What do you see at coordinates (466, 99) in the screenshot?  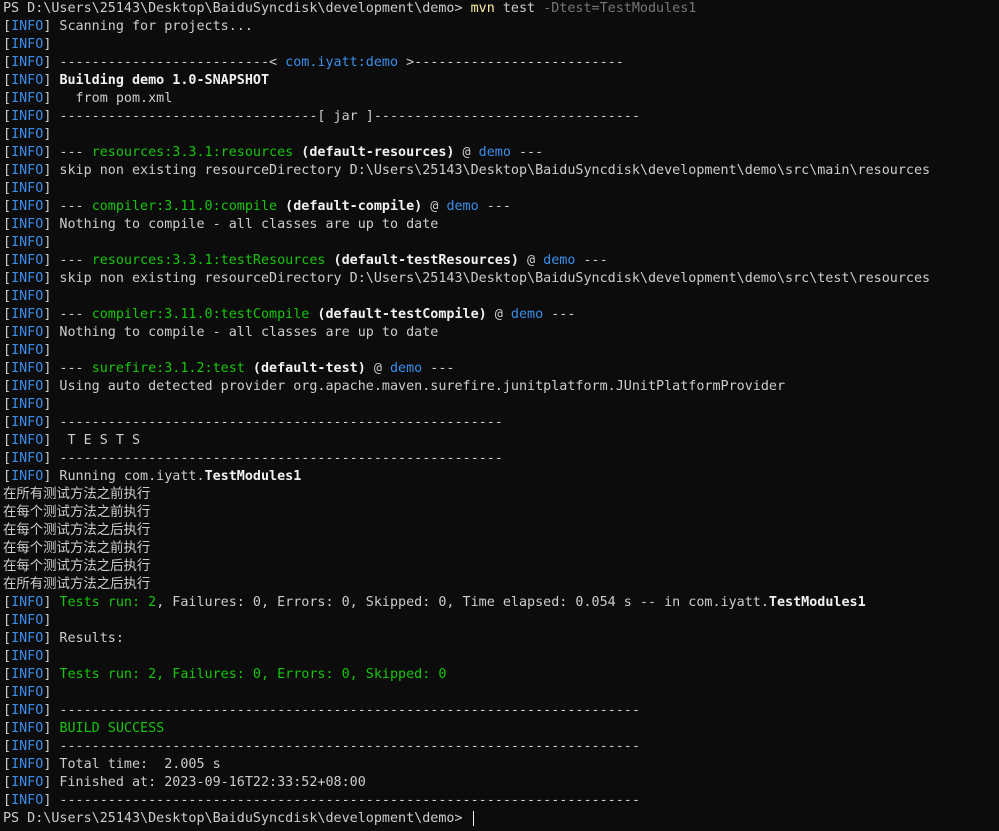 I see `output-line: [INFO] from pom.xml` at bounding box center [466, 99].